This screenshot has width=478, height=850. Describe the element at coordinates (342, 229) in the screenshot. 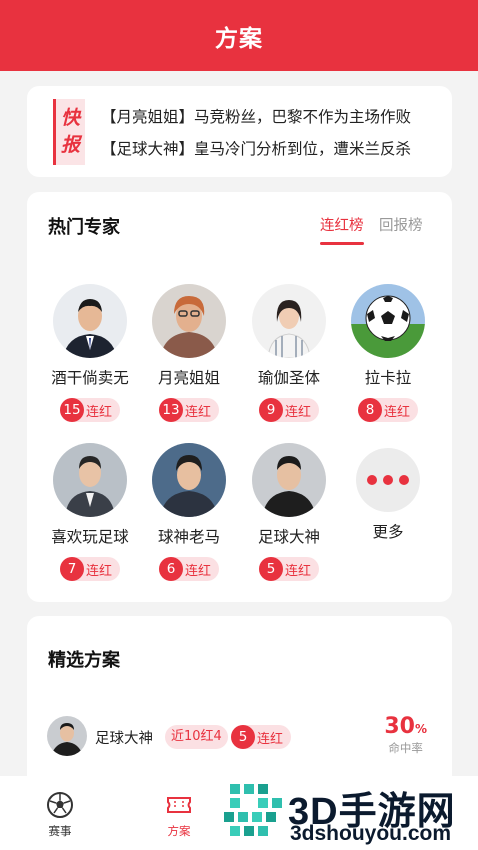

I see `tab-streak-ranking: 连红榜` at that location.